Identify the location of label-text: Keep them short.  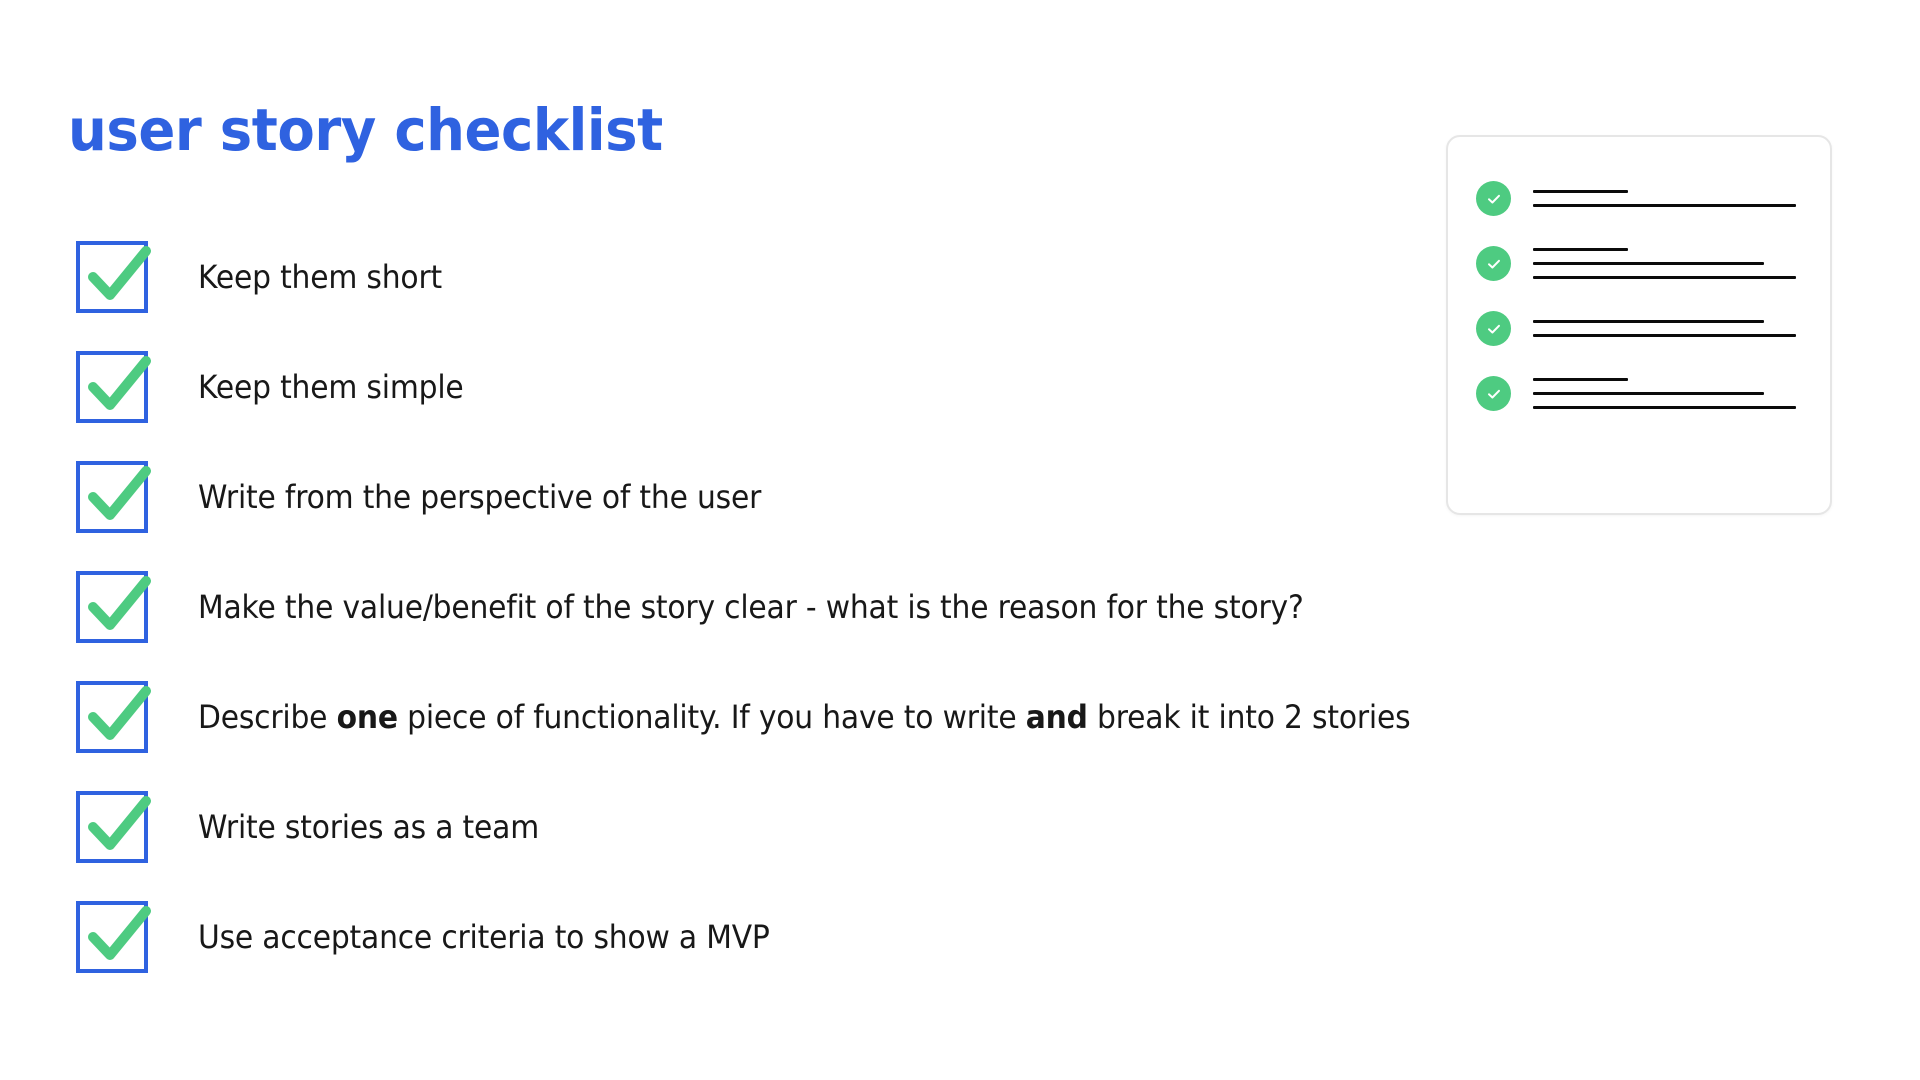
(320, 276).